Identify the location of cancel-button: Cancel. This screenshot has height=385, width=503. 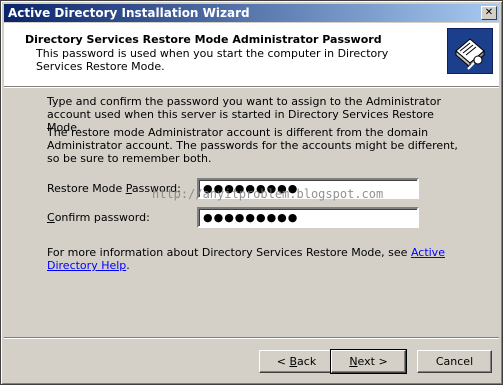
(454, 361).